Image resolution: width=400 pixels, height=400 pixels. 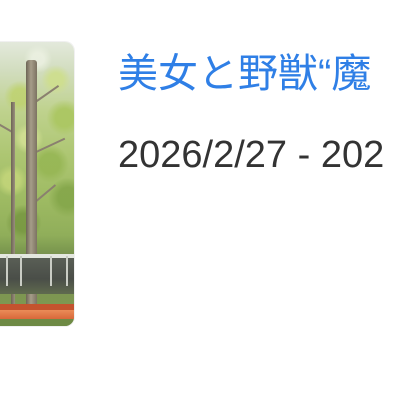 What do you see at coordinates (37, 322) in the screenshot?
I see `photo-grass` at bounding box center [37, 322].